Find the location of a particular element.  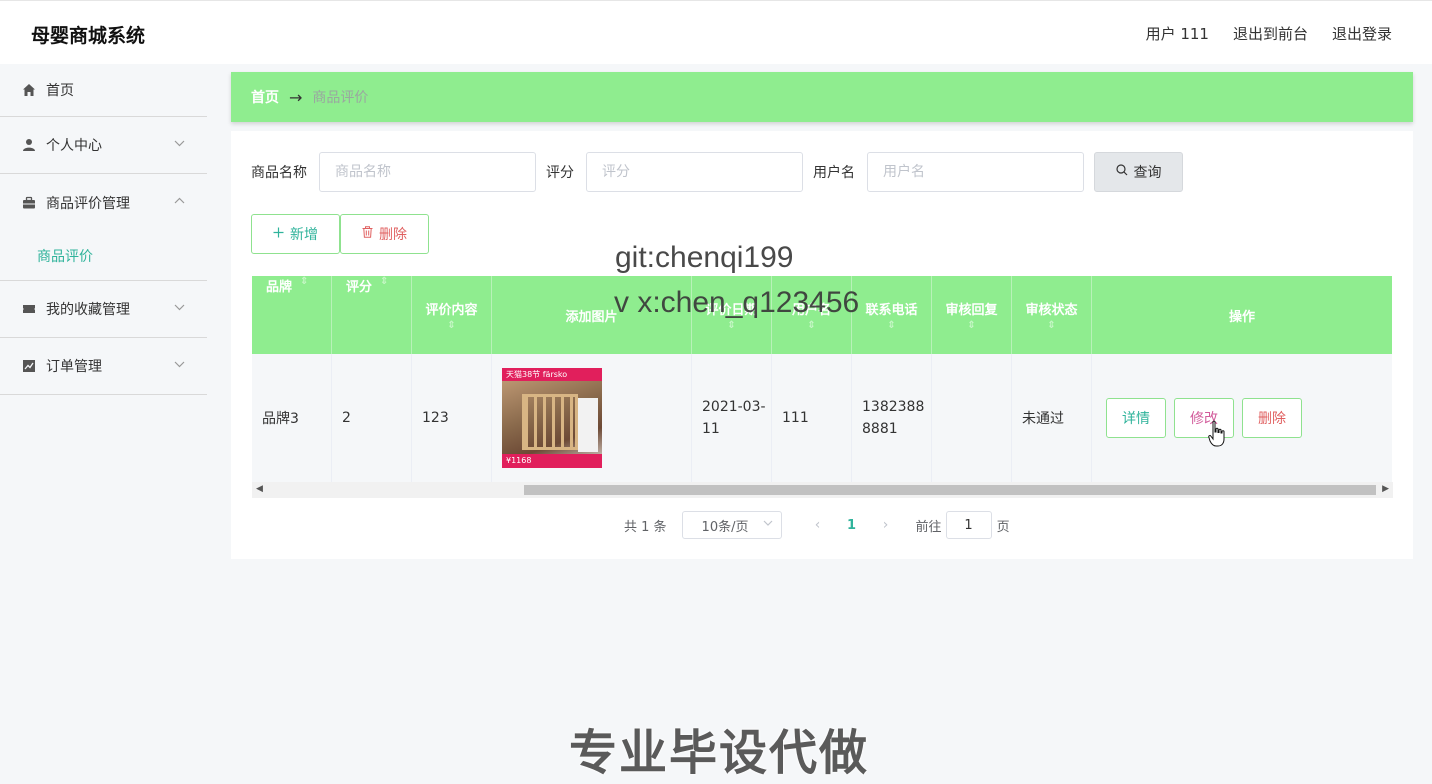

username-input is located at coordinates (975, 172).